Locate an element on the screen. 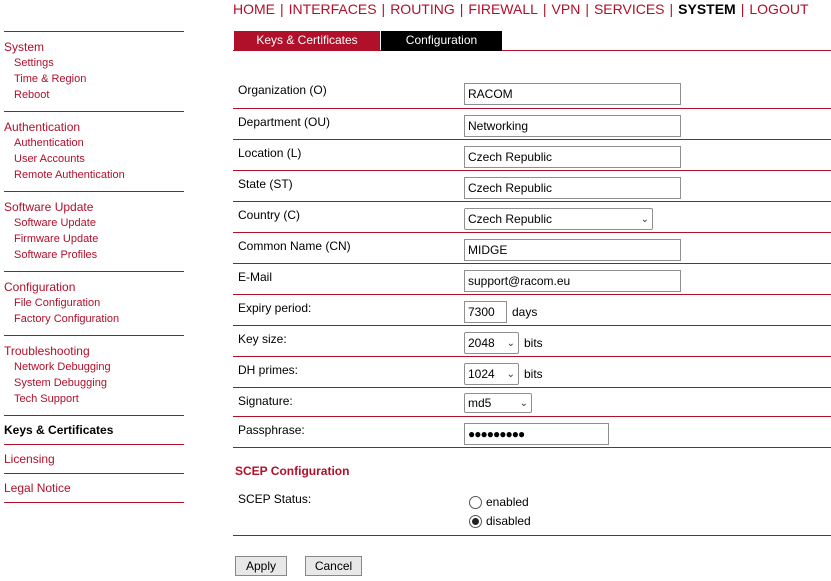 Image resolution: width=831 pixels, height=581 pixels. state-input is located at coordinates (572, 188).